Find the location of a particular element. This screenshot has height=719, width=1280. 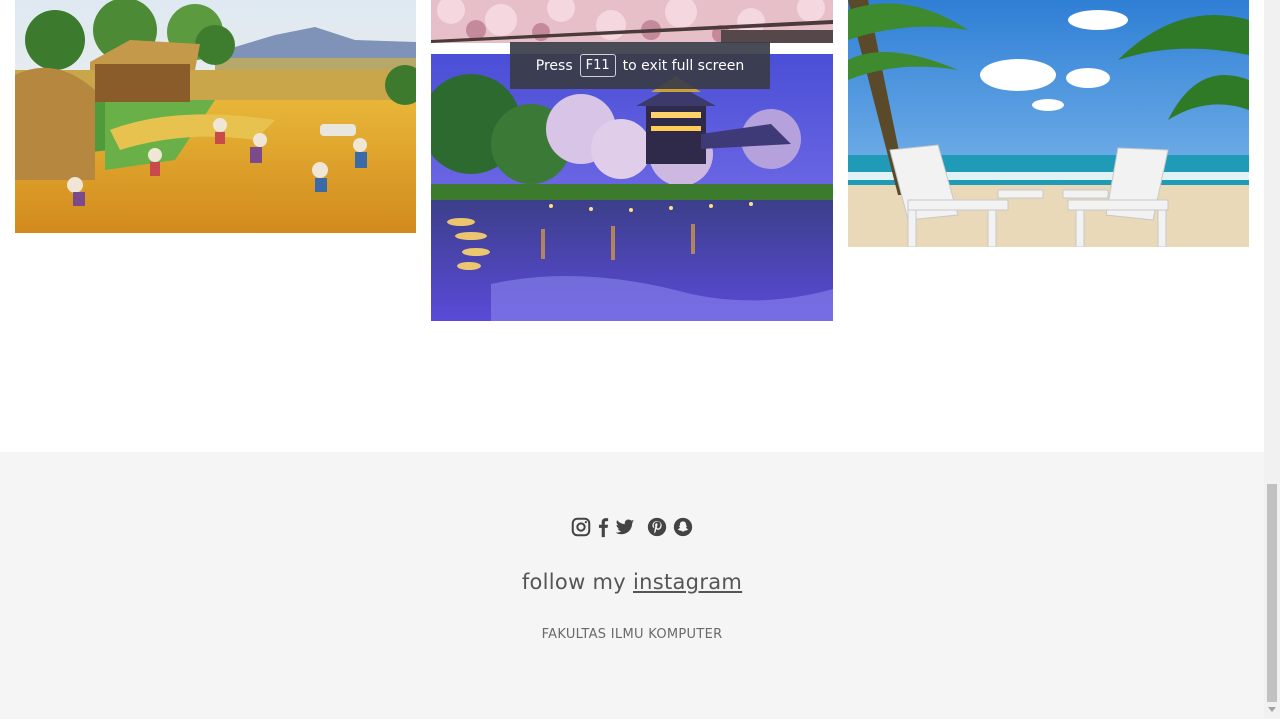

scrollbar-thumb is located at coordinates (1272, 593).